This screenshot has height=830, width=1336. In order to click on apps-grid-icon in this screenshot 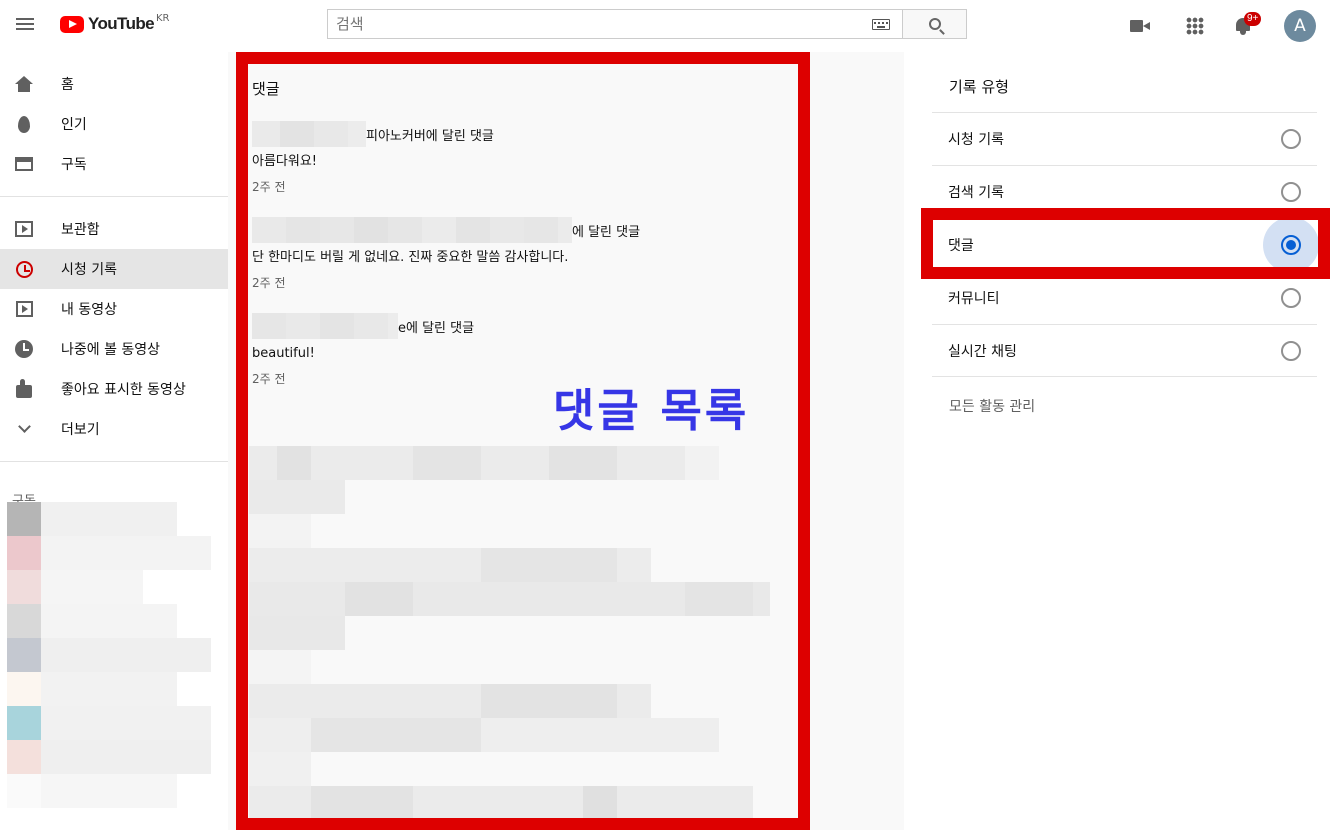, I will do `click(1195, 26)`.